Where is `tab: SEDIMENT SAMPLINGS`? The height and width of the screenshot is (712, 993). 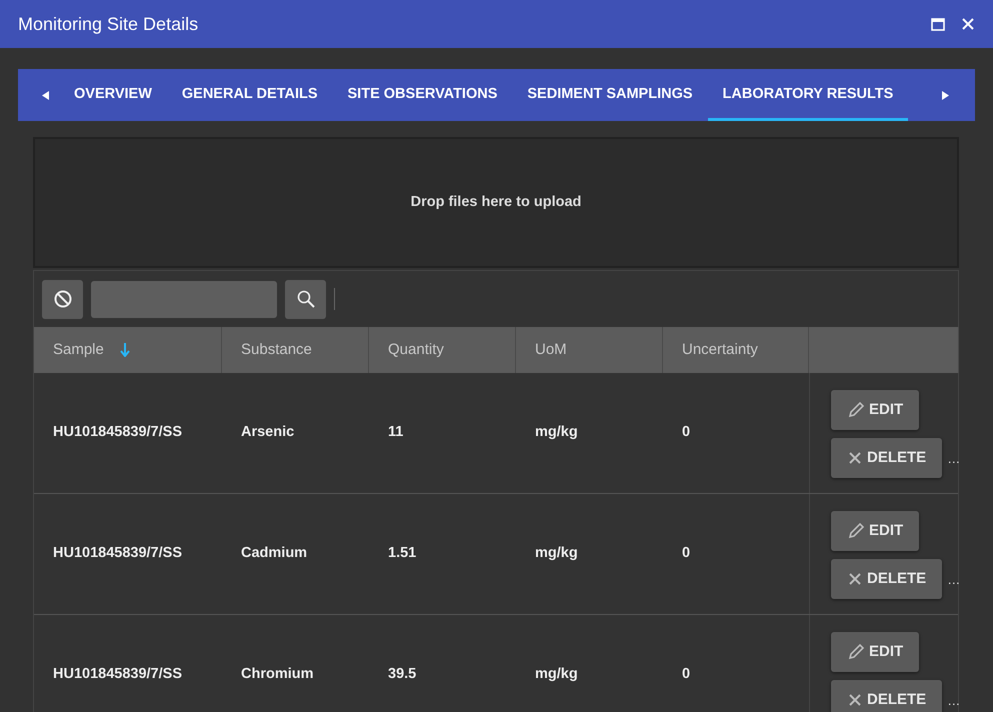
tab: SEDIMENT SAMPLINGS is located at coordinates (610, 95).